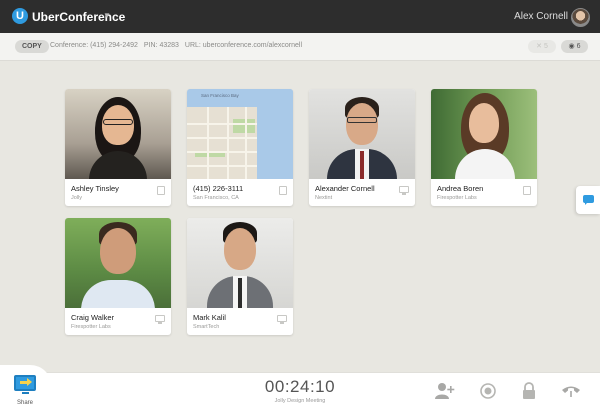 This screenshot has width=600, height=411. I want to click on eye-icon: ◉, so click(571, 46).